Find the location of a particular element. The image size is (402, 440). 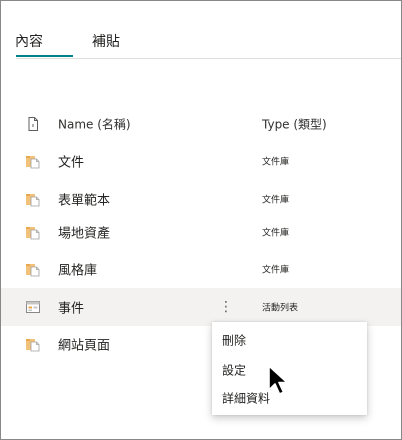

file-type-icon is located at coordinates (33, 124).